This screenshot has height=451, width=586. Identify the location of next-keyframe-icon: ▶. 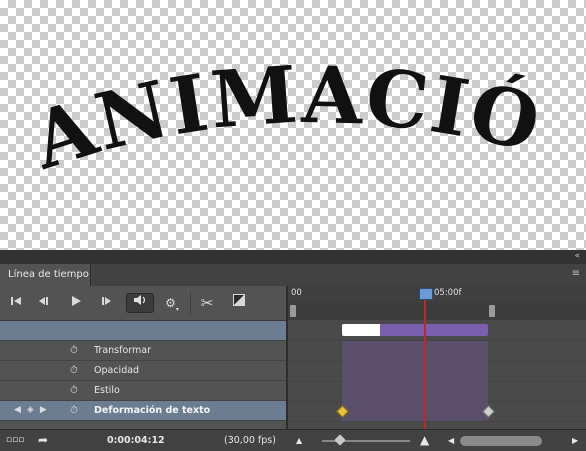
(46, 410).